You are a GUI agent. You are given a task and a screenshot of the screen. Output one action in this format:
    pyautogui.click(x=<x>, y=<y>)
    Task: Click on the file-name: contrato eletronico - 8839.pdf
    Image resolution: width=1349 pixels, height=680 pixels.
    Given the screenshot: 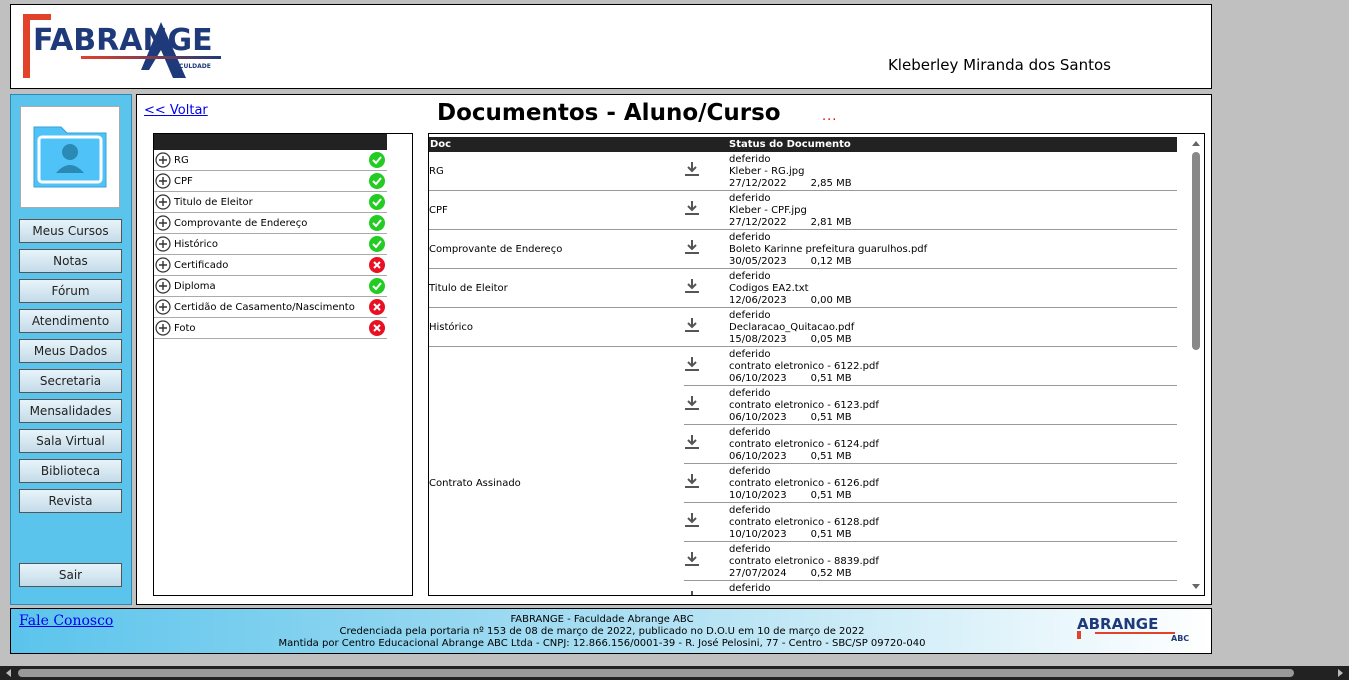 What is the action you would take?
    pyautogui.click(x=804, y=561)
    